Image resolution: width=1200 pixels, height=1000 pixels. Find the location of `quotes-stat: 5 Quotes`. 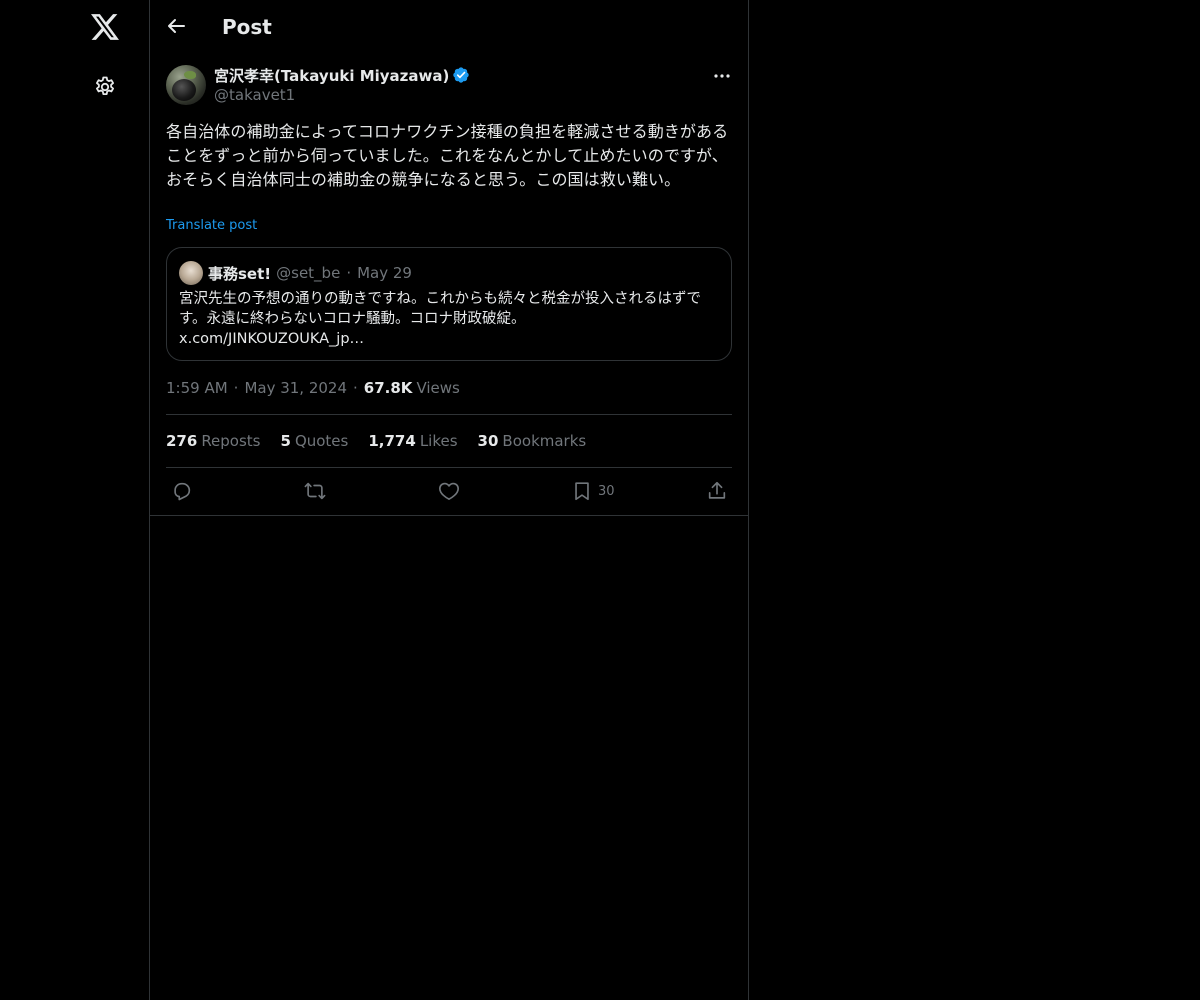

quotes-stat: 5 Quotes is located at coordinates (315, 441).